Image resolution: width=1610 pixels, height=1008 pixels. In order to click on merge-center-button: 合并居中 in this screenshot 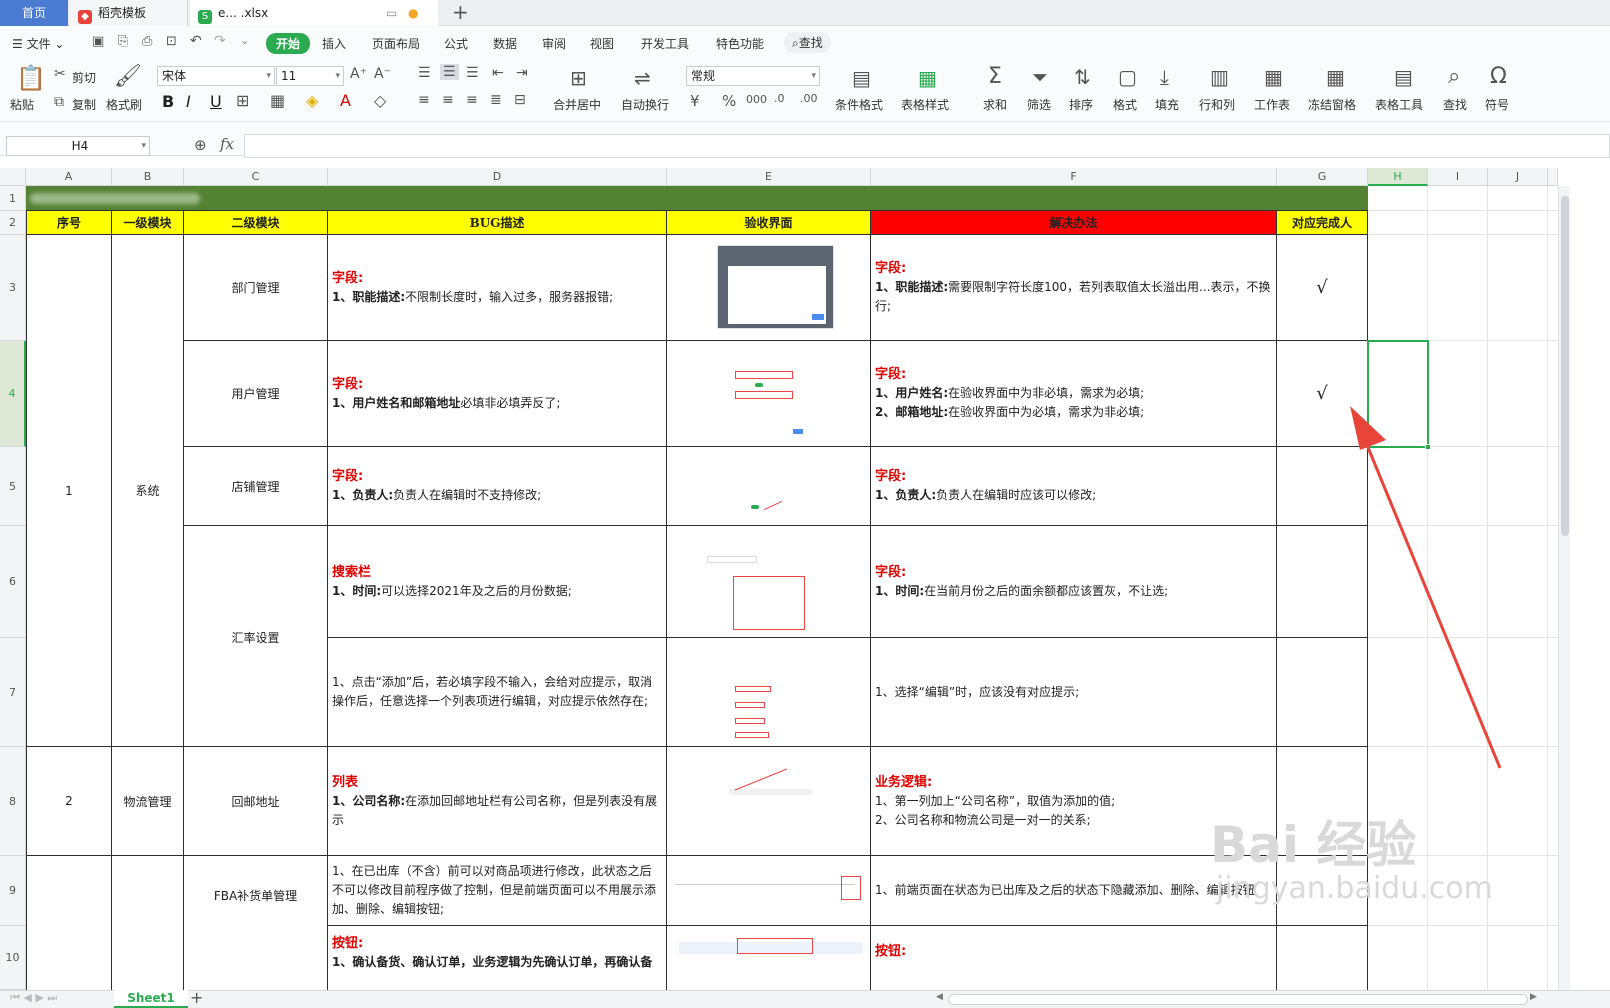, I will do `click(577, 104)`.